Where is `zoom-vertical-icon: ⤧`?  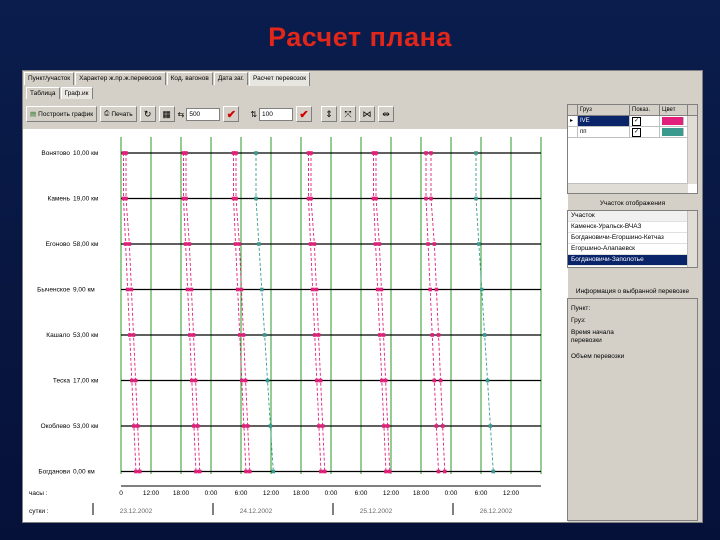 zoom-vertical-icon: ⤧ is located at coordinates (348, 114).